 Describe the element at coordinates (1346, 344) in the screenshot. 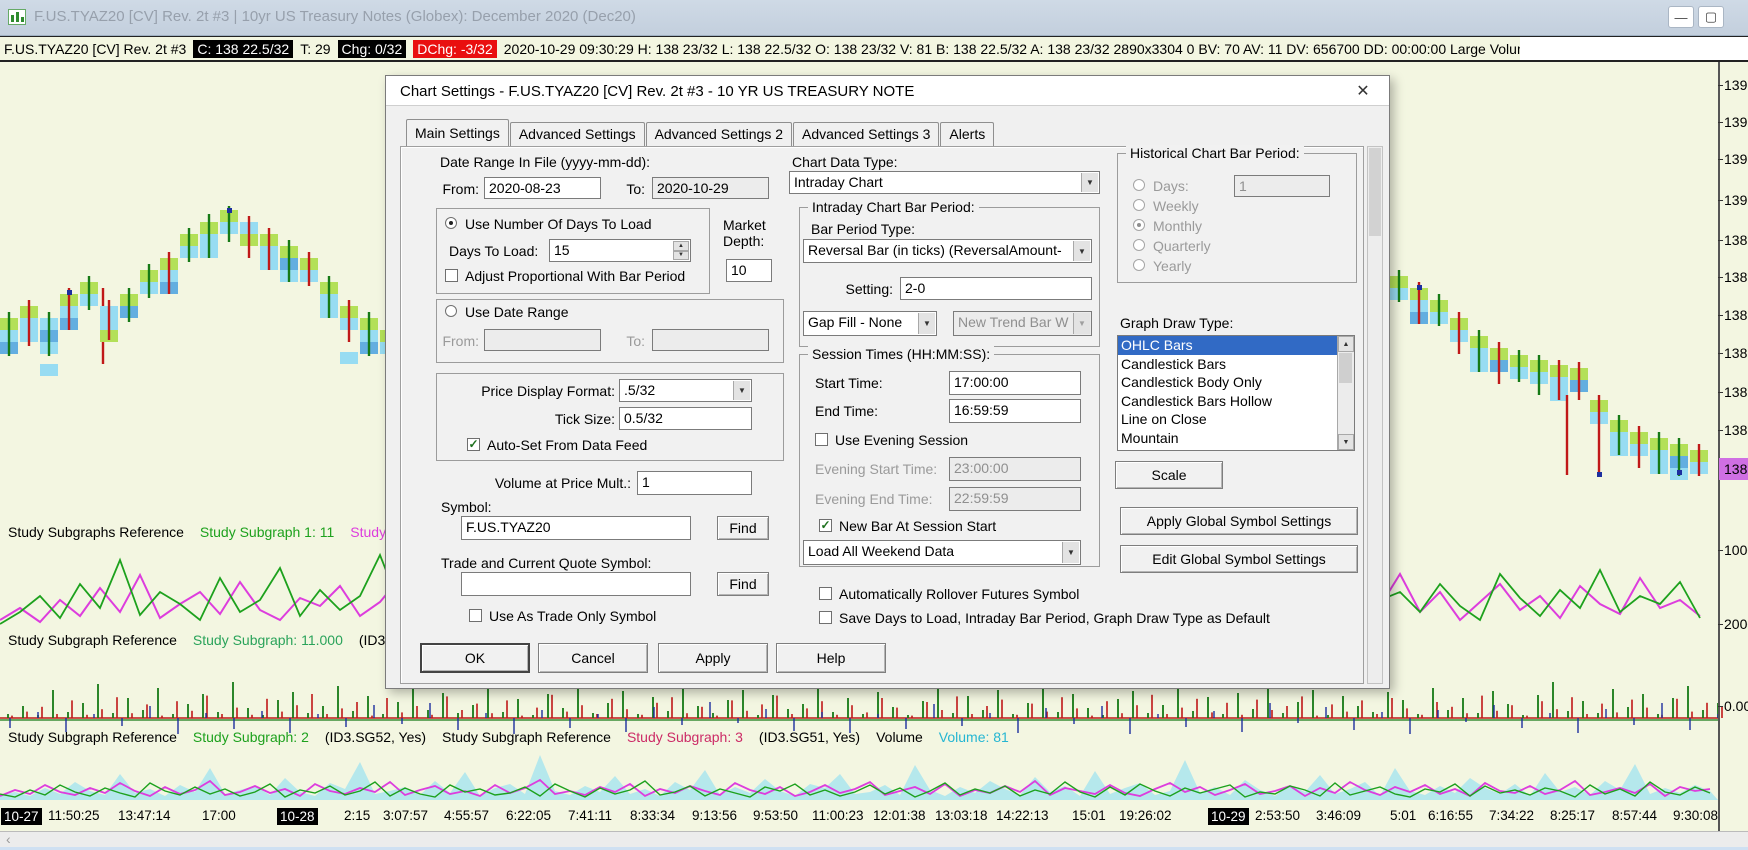

I see `scroll-up-icon: ▲` at that location.